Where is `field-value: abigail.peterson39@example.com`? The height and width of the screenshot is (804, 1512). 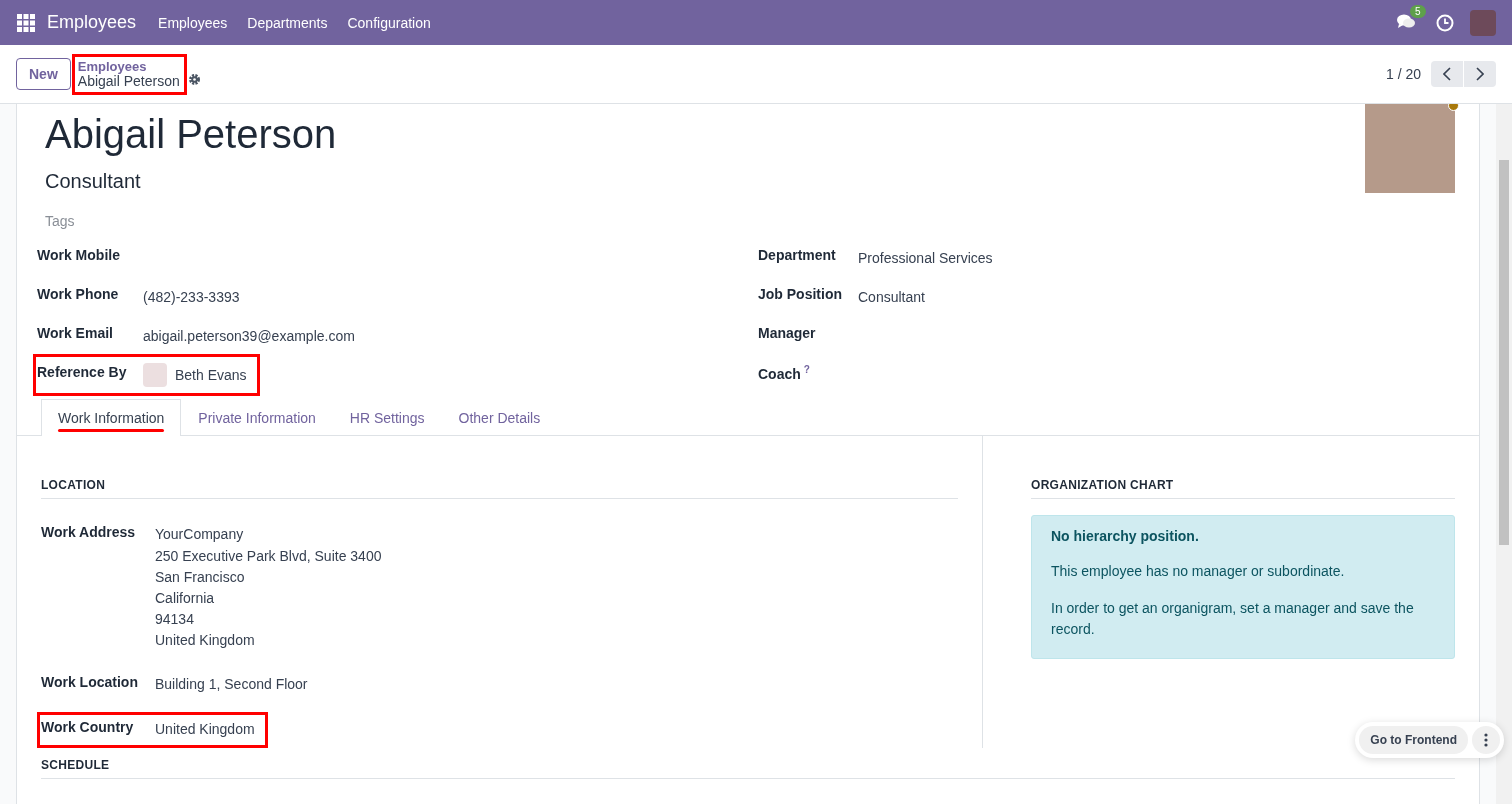
field-value: abigail.peterson39@example.com is located at coordinates (249, 335).